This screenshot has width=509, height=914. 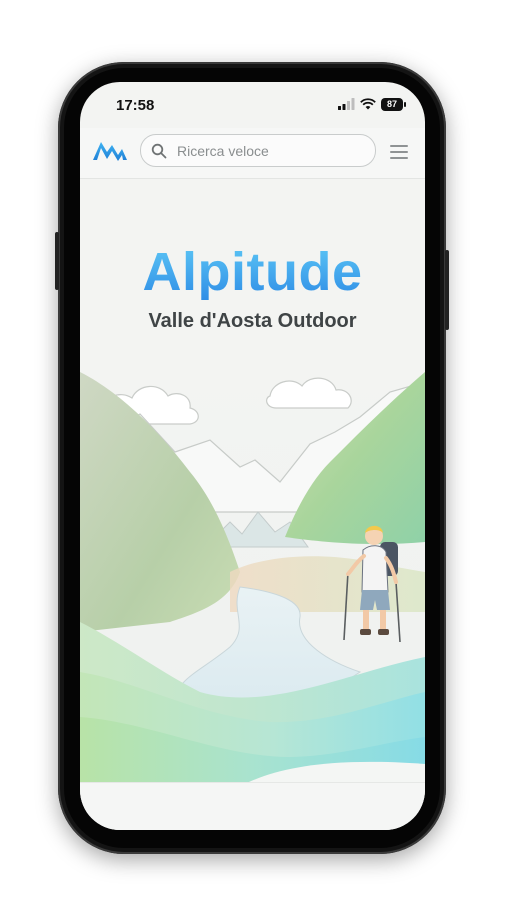 What do you see at coordinates (447, 290) in the screenshot?
I see `side-button-right` at bounding box center [447, 290].